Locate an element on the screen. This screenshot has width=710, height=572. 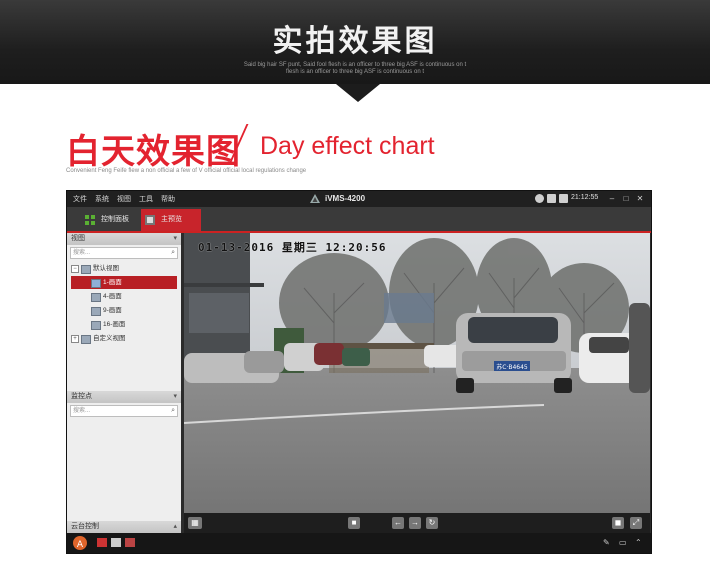
view-search-input: 搜索... ⌕ is located at coordinates (124, 253).